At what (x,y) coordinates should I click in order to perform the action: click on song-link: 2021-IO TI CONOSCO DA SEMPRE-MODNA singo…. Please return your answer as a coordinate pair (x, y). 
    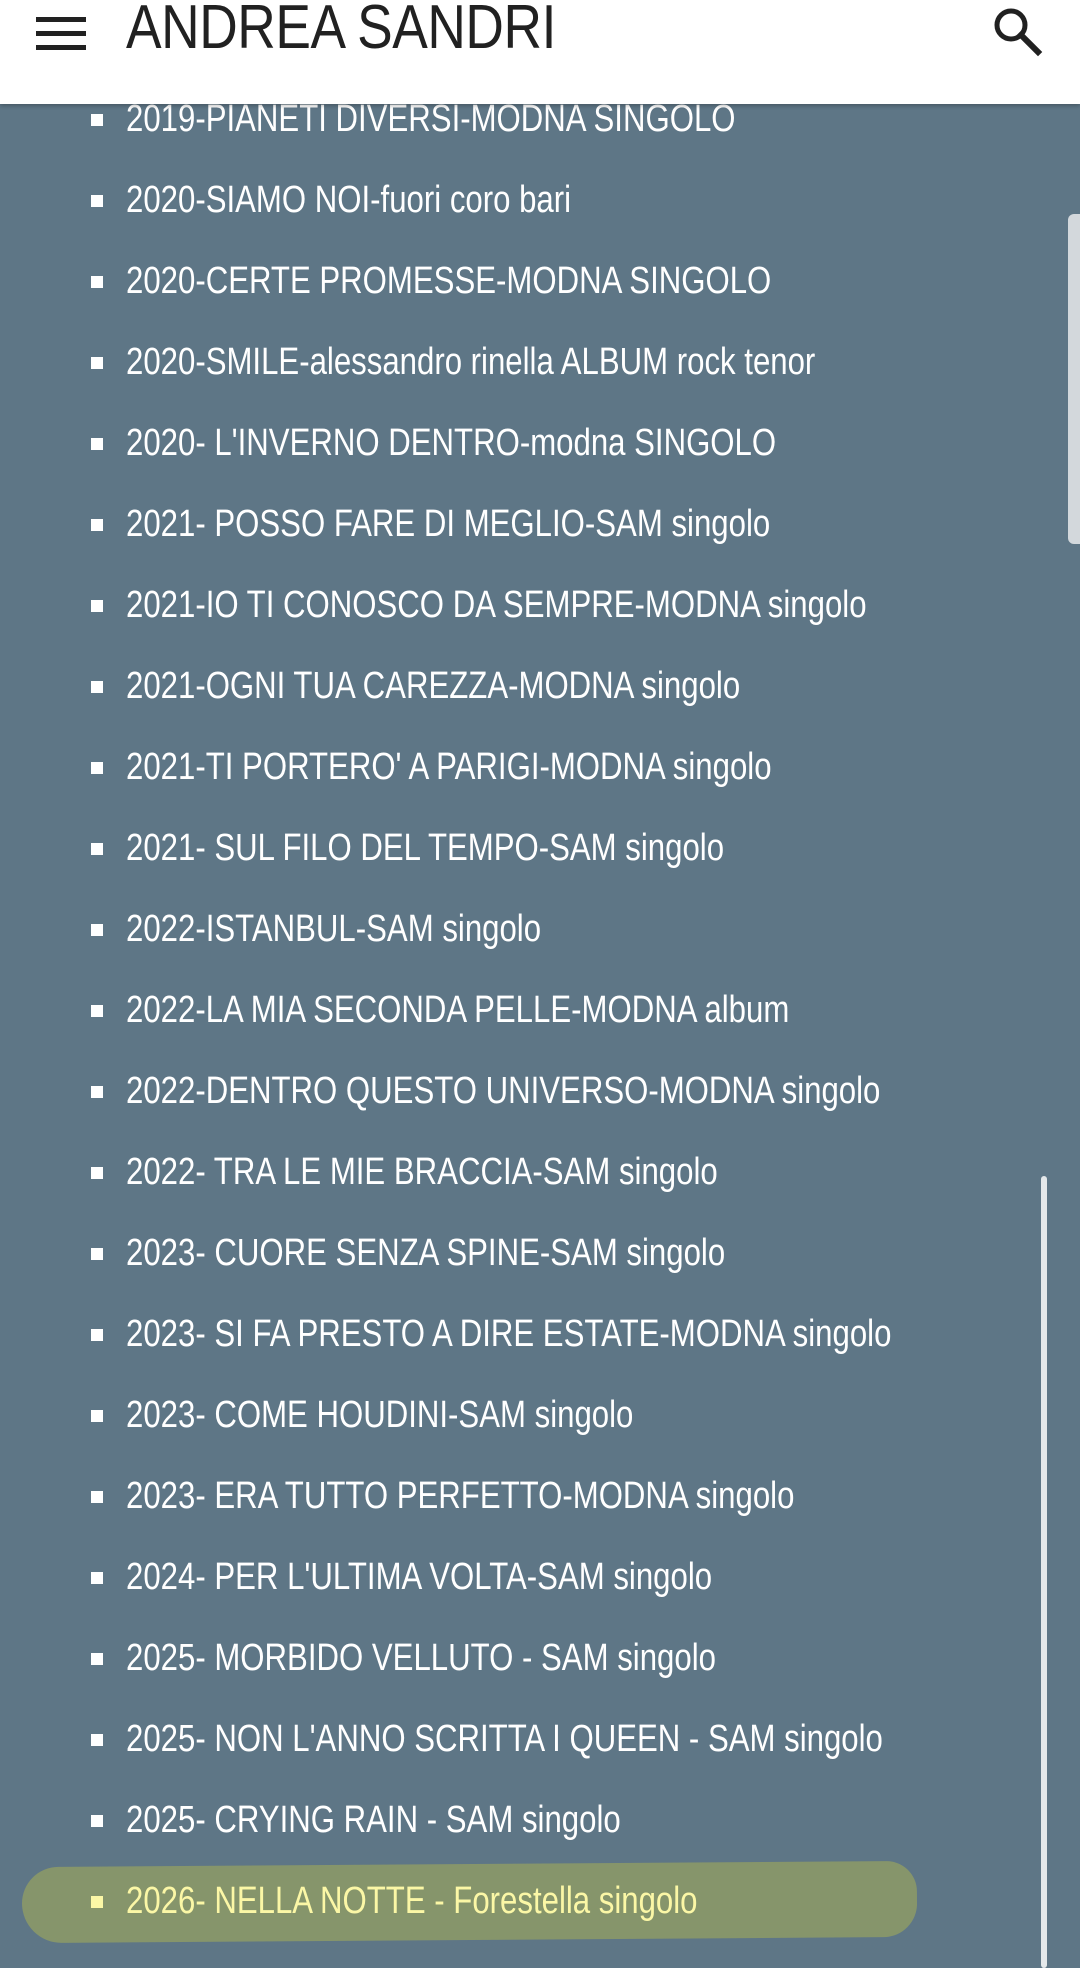
    Looking at the image, I should click on (496, 605).